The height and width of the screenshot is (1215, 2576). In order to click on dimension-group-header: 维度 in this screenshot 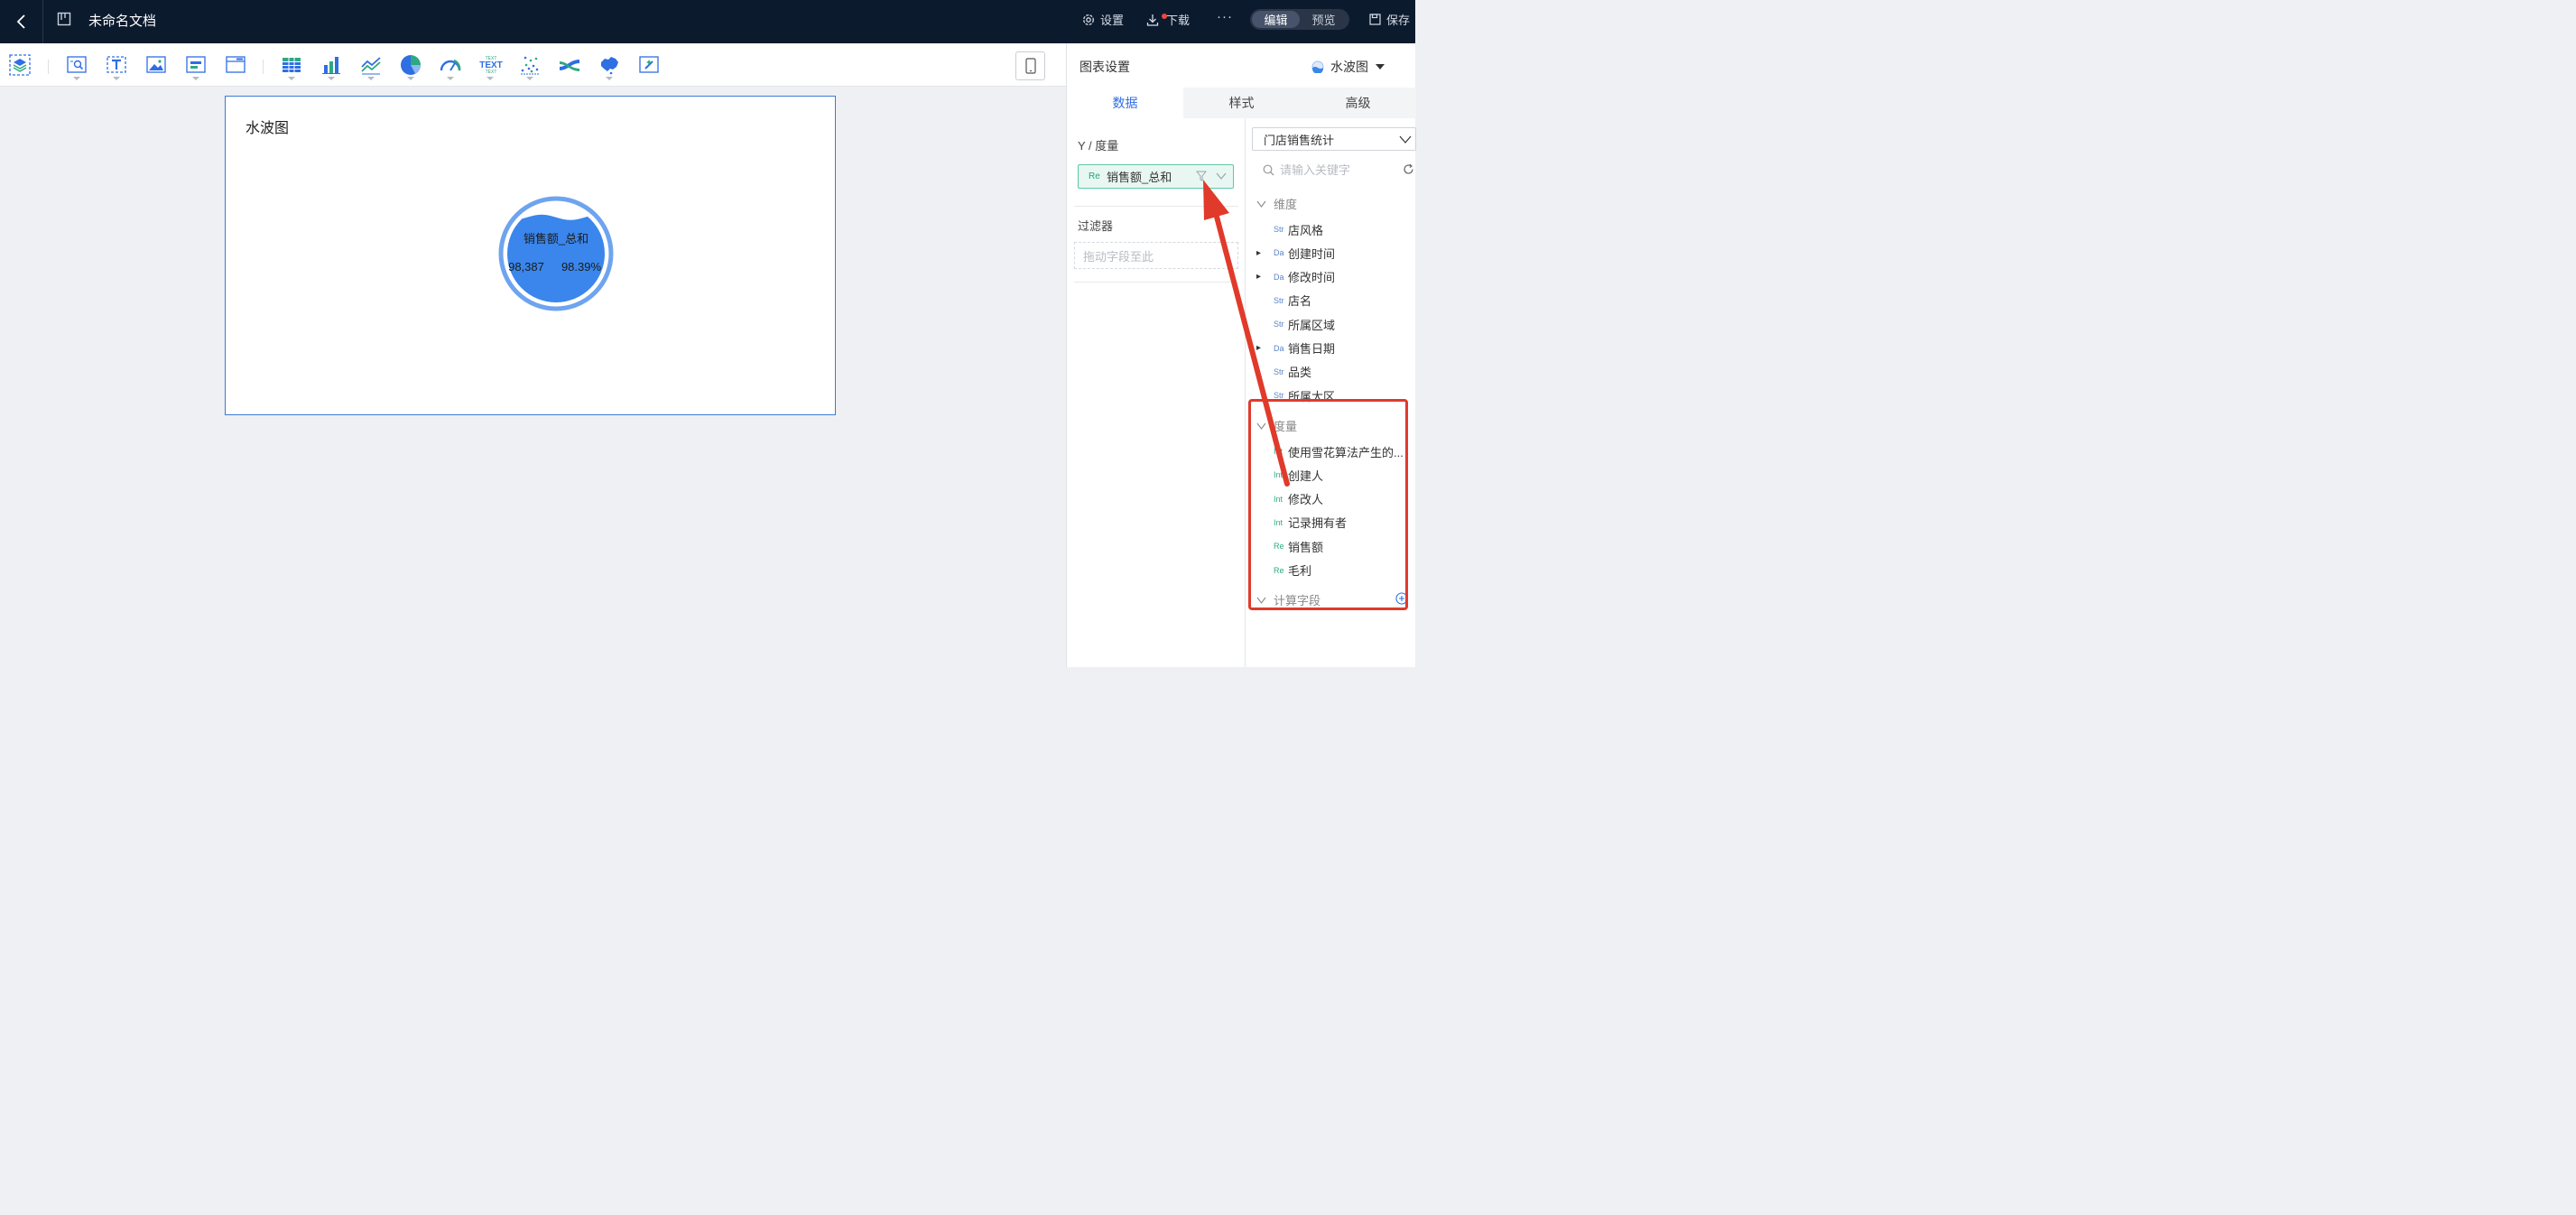, I will do `click(1276, 203)`.